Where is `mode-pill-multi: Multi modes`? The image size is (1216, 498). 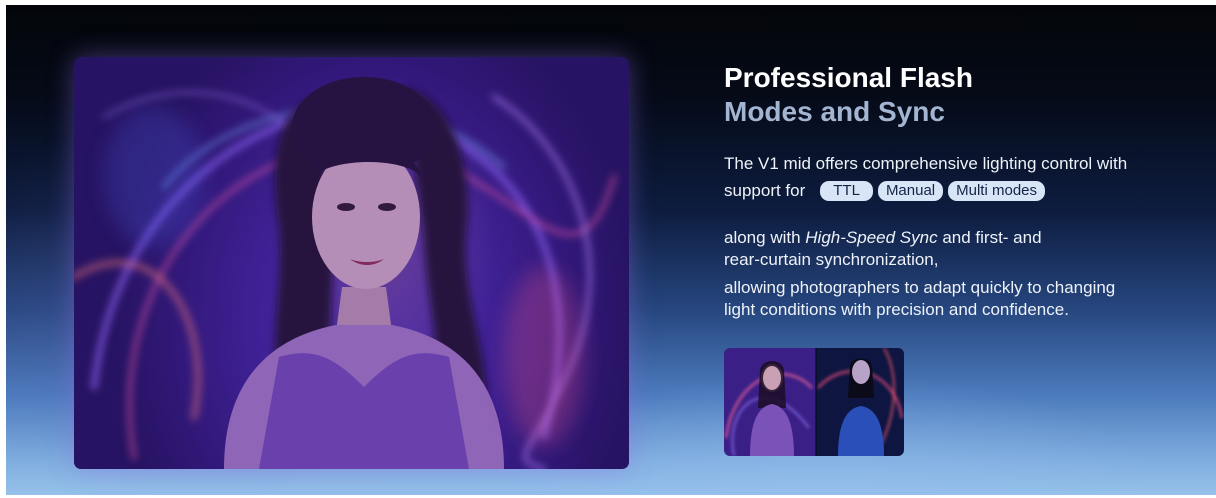 mode-pill-multi: Multi modes is located at coordinates (996, 191).